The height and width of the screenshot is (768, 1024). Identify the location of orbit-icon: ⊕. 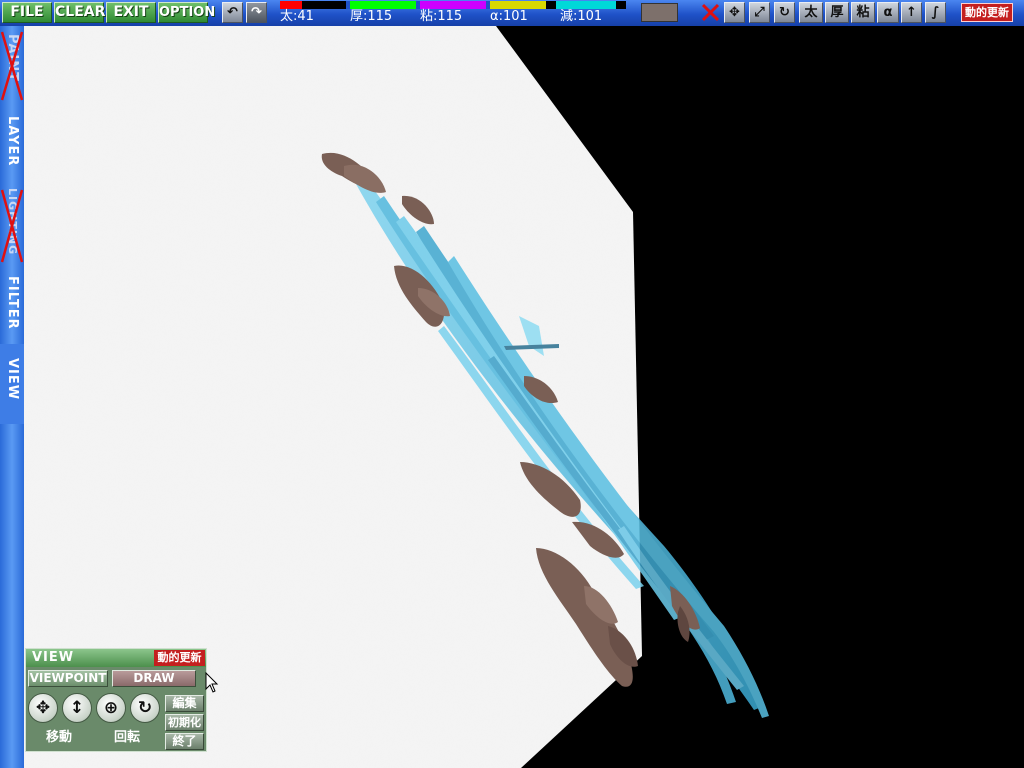
(111, 708).